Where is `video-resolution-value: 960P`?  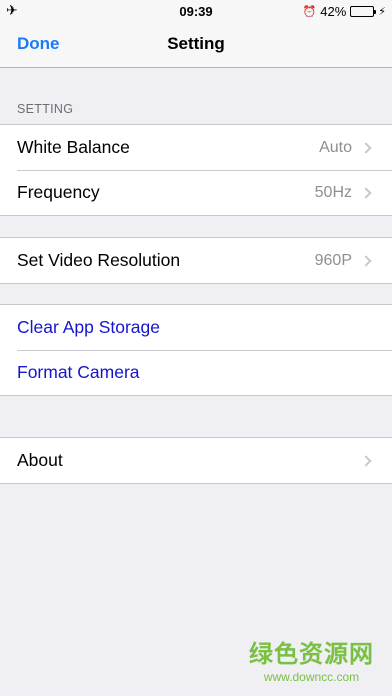 video-resolution-value: 960P is located at coordinates (333, 260).